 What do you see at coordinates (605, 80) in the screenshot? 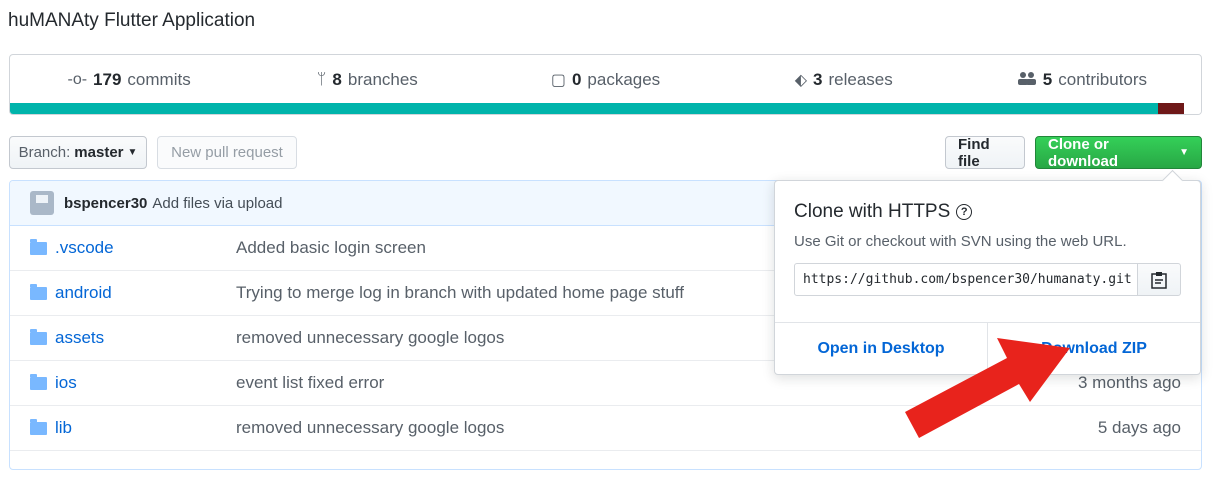
I see `packages-link: ▢ 0 packages` at bounding box center [605, 80].